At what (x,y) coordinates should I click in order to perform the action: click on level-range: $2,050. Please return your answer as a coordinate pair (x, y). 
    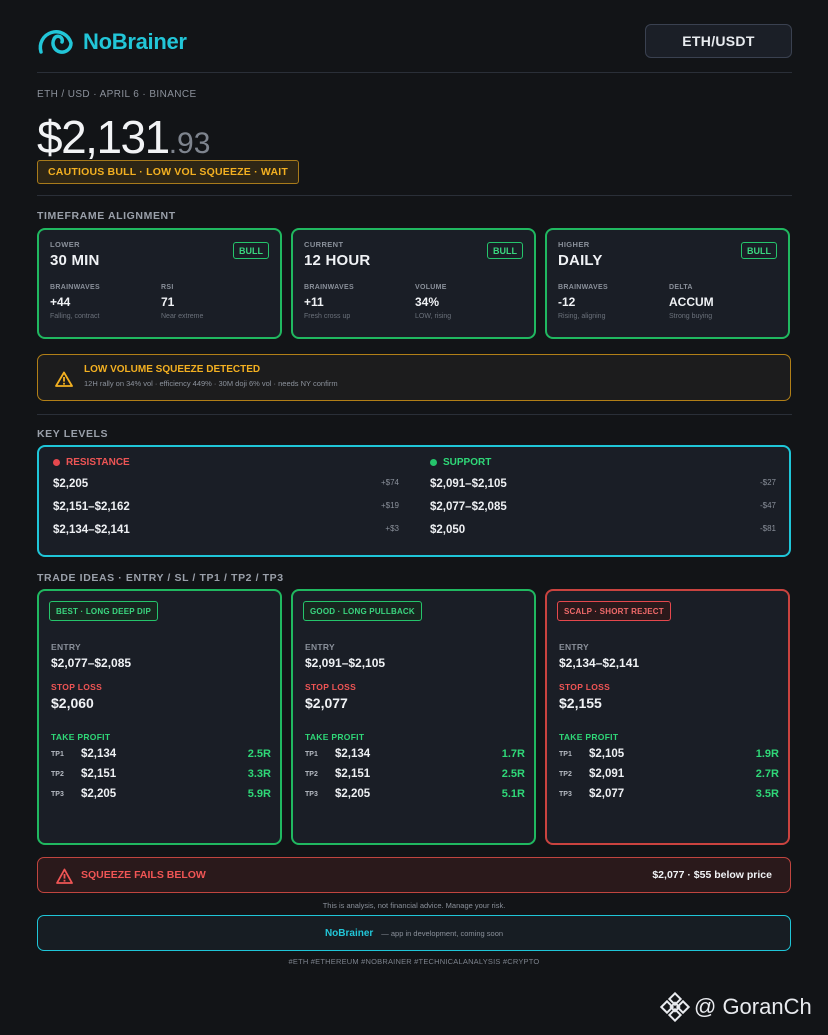
    Looking at the image, I should click on (448, 530).